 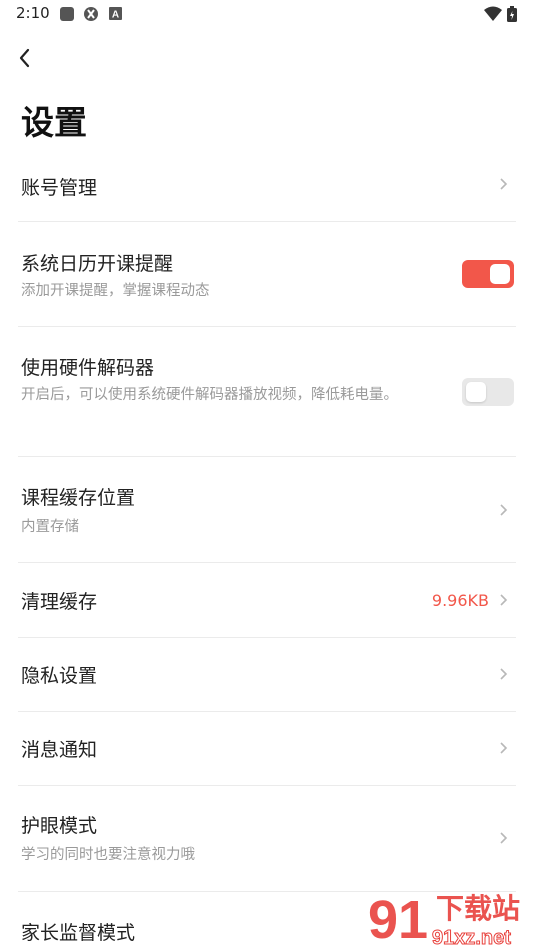 I want to click on calendar-reminder-toggle, so click(x=488, y=274).